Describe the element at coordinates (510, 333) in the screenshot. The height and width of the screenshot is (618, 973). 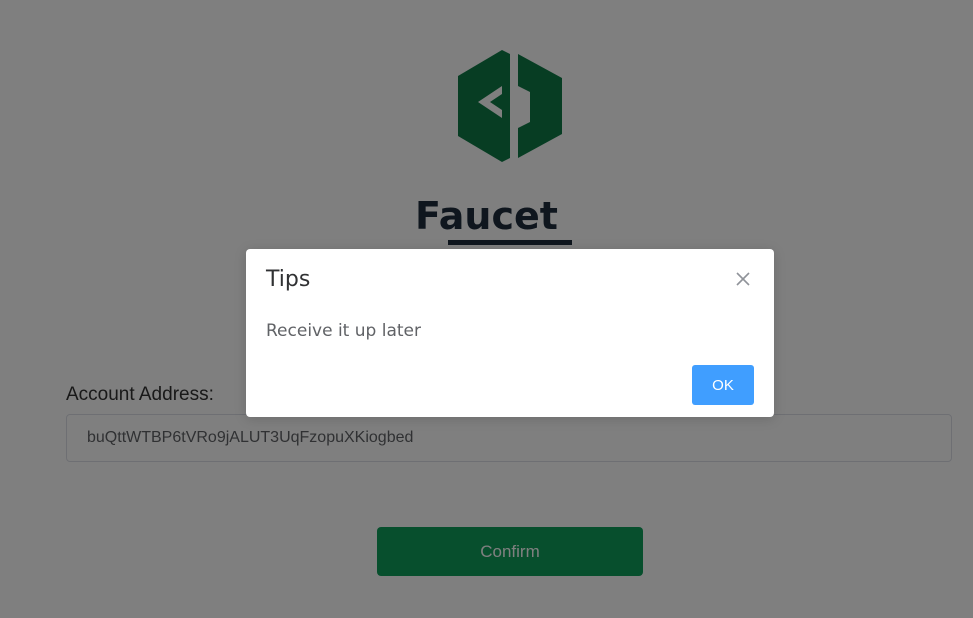
I see `tips-dialog: Tips Receive it up later OK` at that location.